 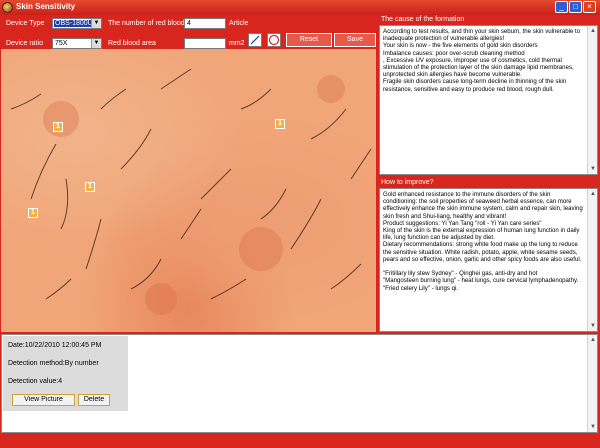 I want to click on record-method: Detection method:By number, so click(x=53, y=363).